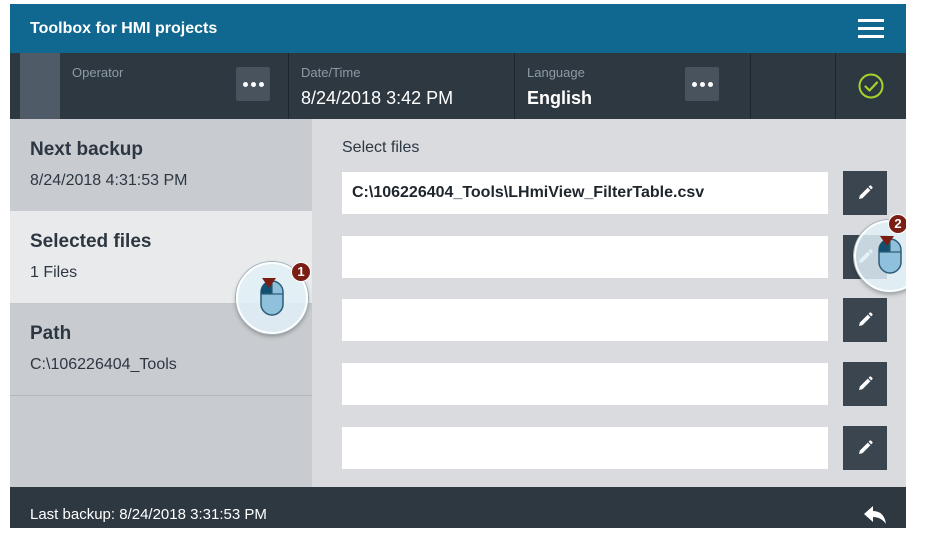 This screenshot has width=928, height=533. What do you see at coordinates (560, 98) in the screenshot?
I see `language-value: English` at bounding box center [560, 98].